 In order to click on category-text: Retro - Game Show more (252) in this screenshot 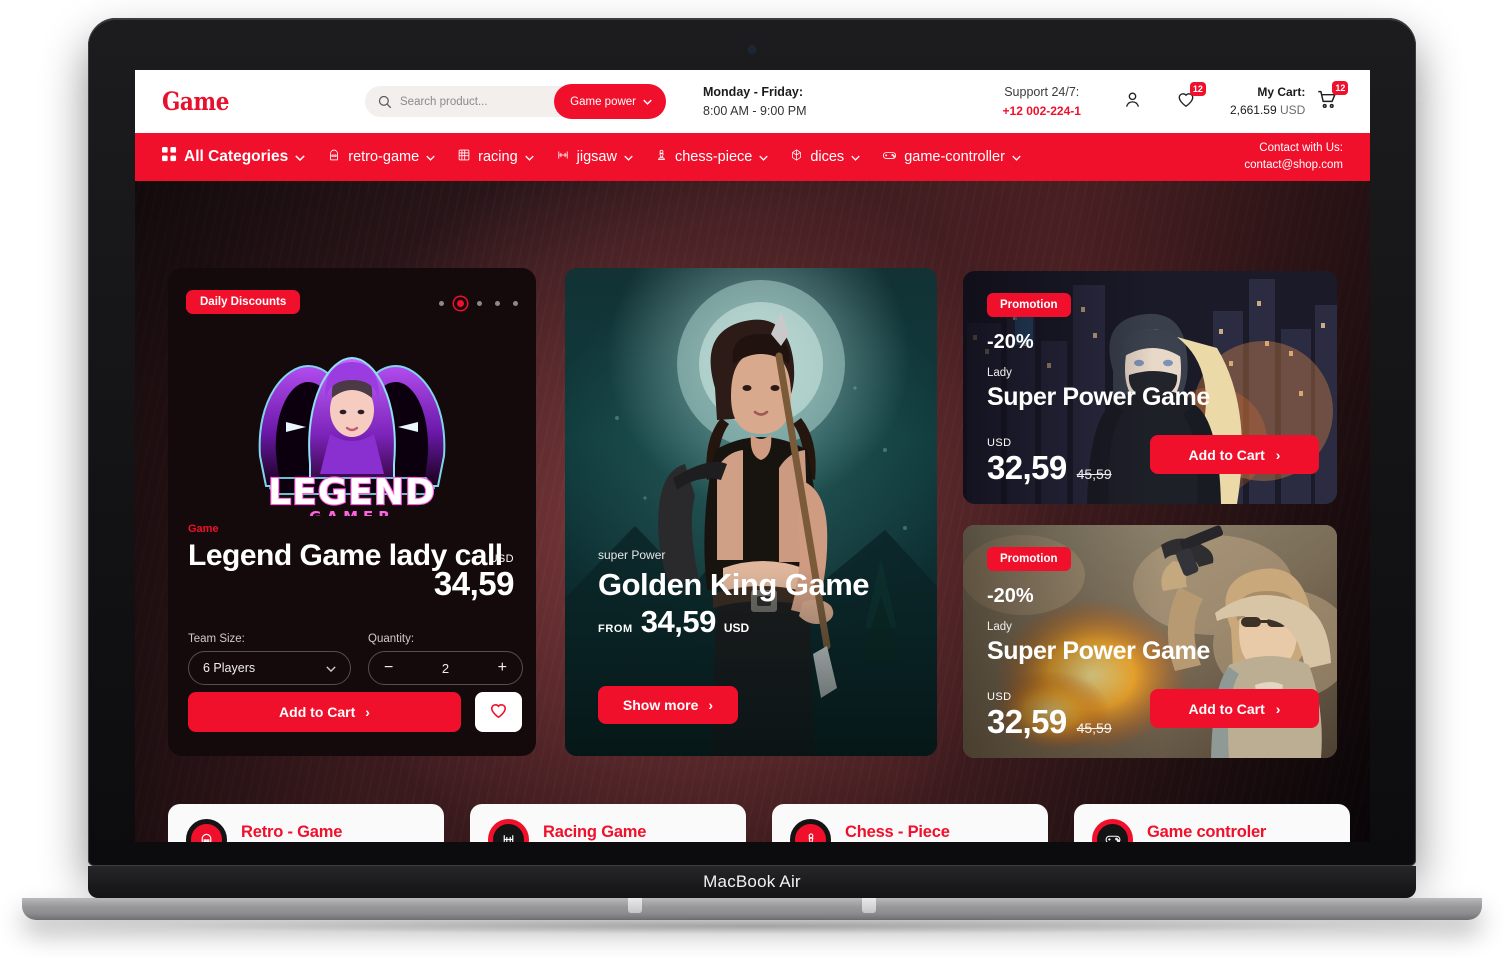, I will do `click(291, 833)`.